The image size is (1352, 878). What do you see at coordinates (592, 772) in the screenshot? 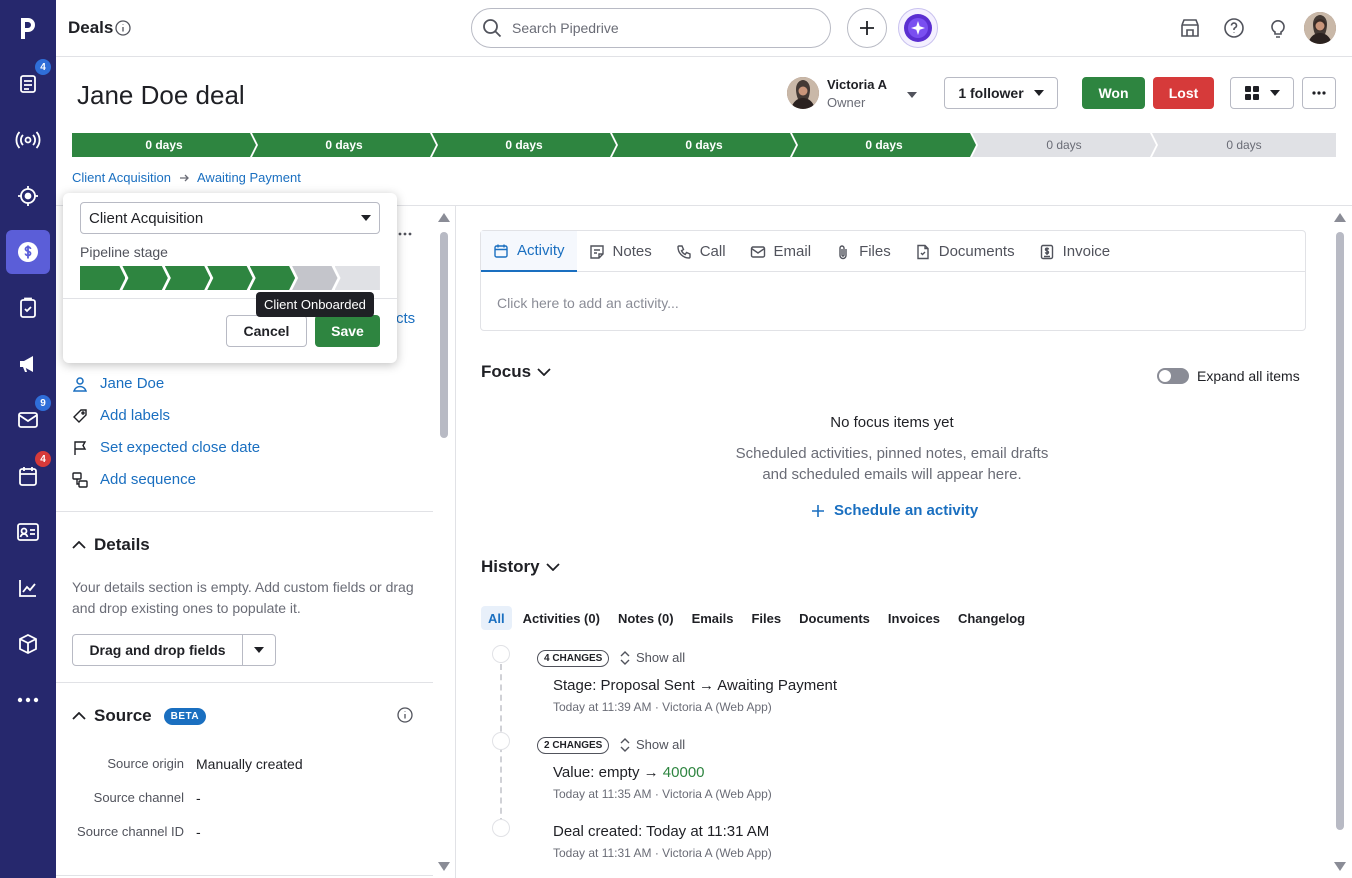
I see `history-entry-colon: :` at bounding box center [592, 772].